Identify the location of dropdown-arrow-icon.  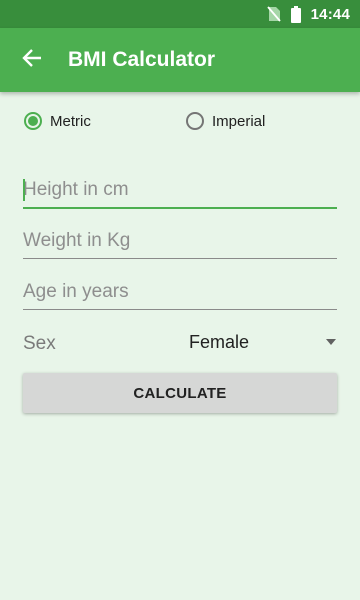
(331, 341).